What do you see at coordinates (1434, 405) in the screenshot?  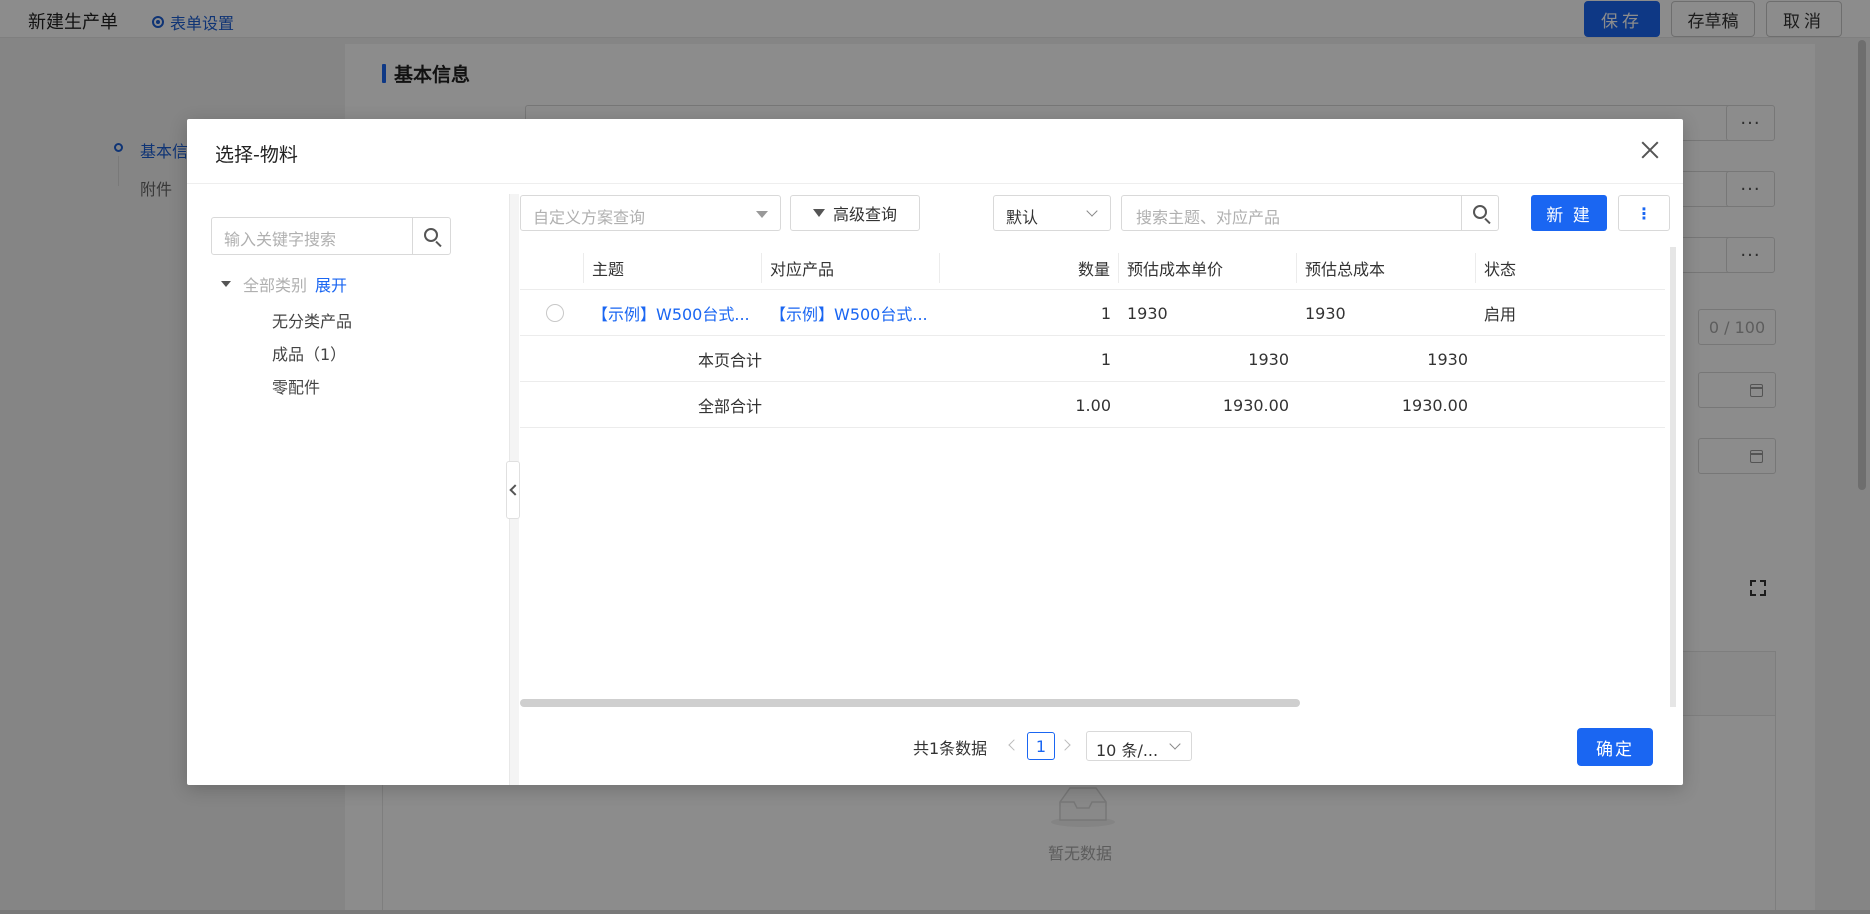 I see `all-total-total-cost: 1930.00` at bounding box center [1434, 405].